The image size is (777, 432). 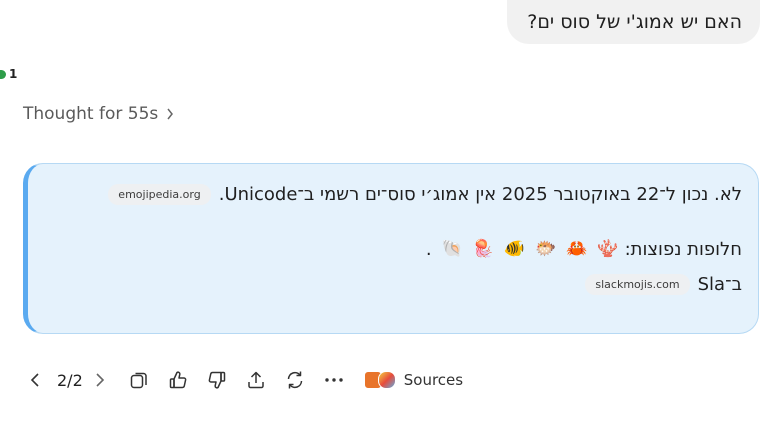 What do you see at coordinates (334, 380) in the screenshot?
I see `more-icon` at bounding box center [334, 380].